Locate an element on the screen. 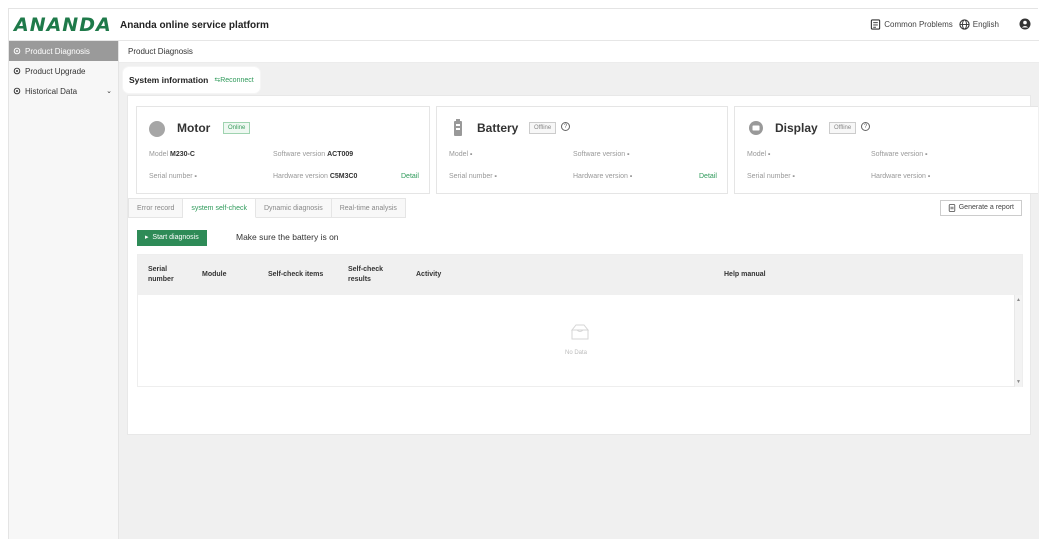 The height and width of the screenshot is (539, 1045). sidebar-item-product-upgrade: Product Upgrade is located at coordinates (63, 71).